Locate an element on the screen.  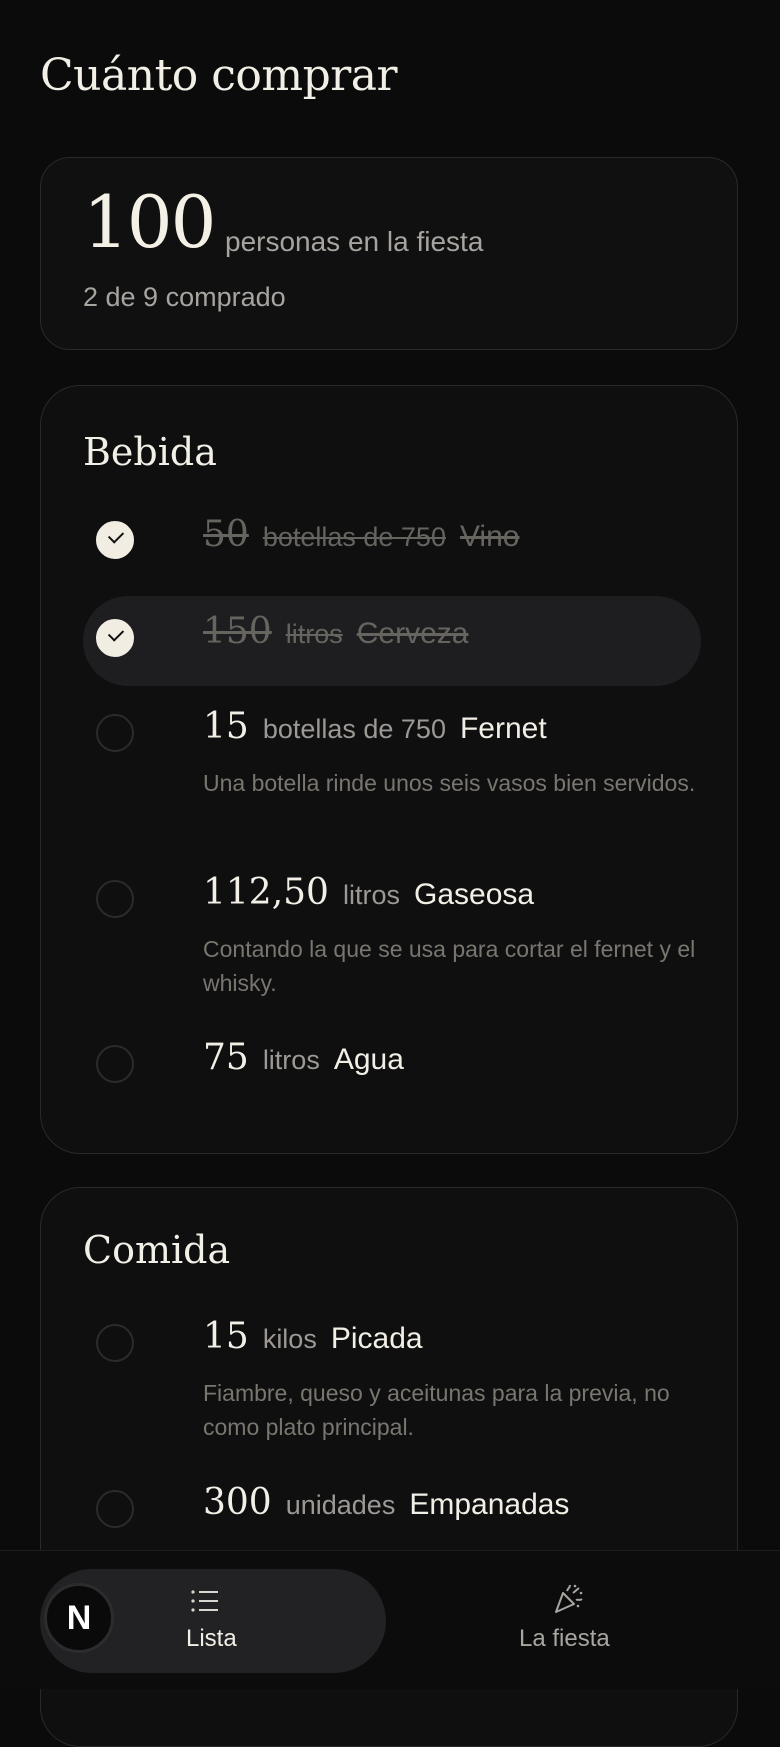
item-name: Cerveza is located at coordinates (412, 633).